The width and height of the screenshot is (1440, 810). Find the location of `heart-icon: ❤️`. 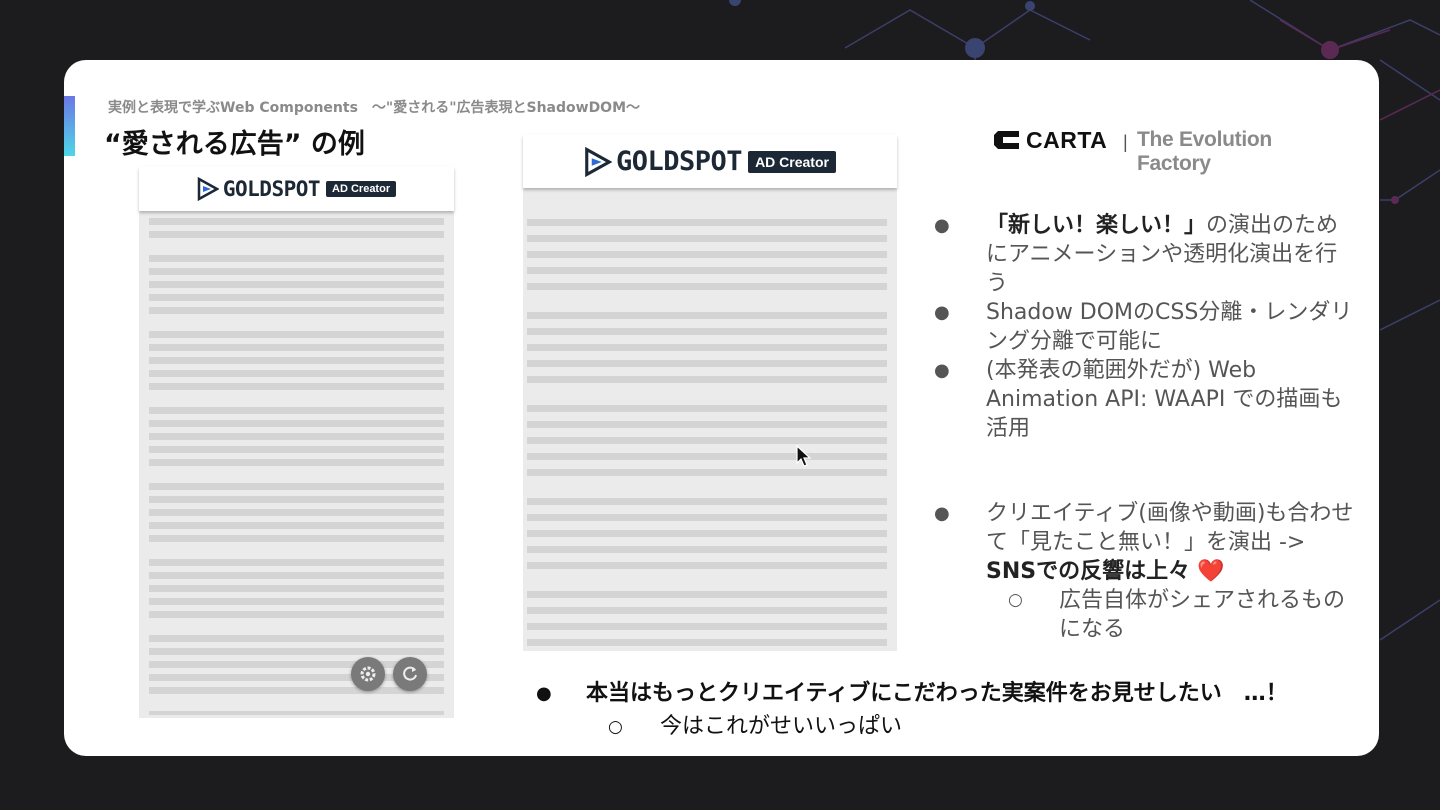

heart-icon: ❤️ is located at coordinates (1211, 571).